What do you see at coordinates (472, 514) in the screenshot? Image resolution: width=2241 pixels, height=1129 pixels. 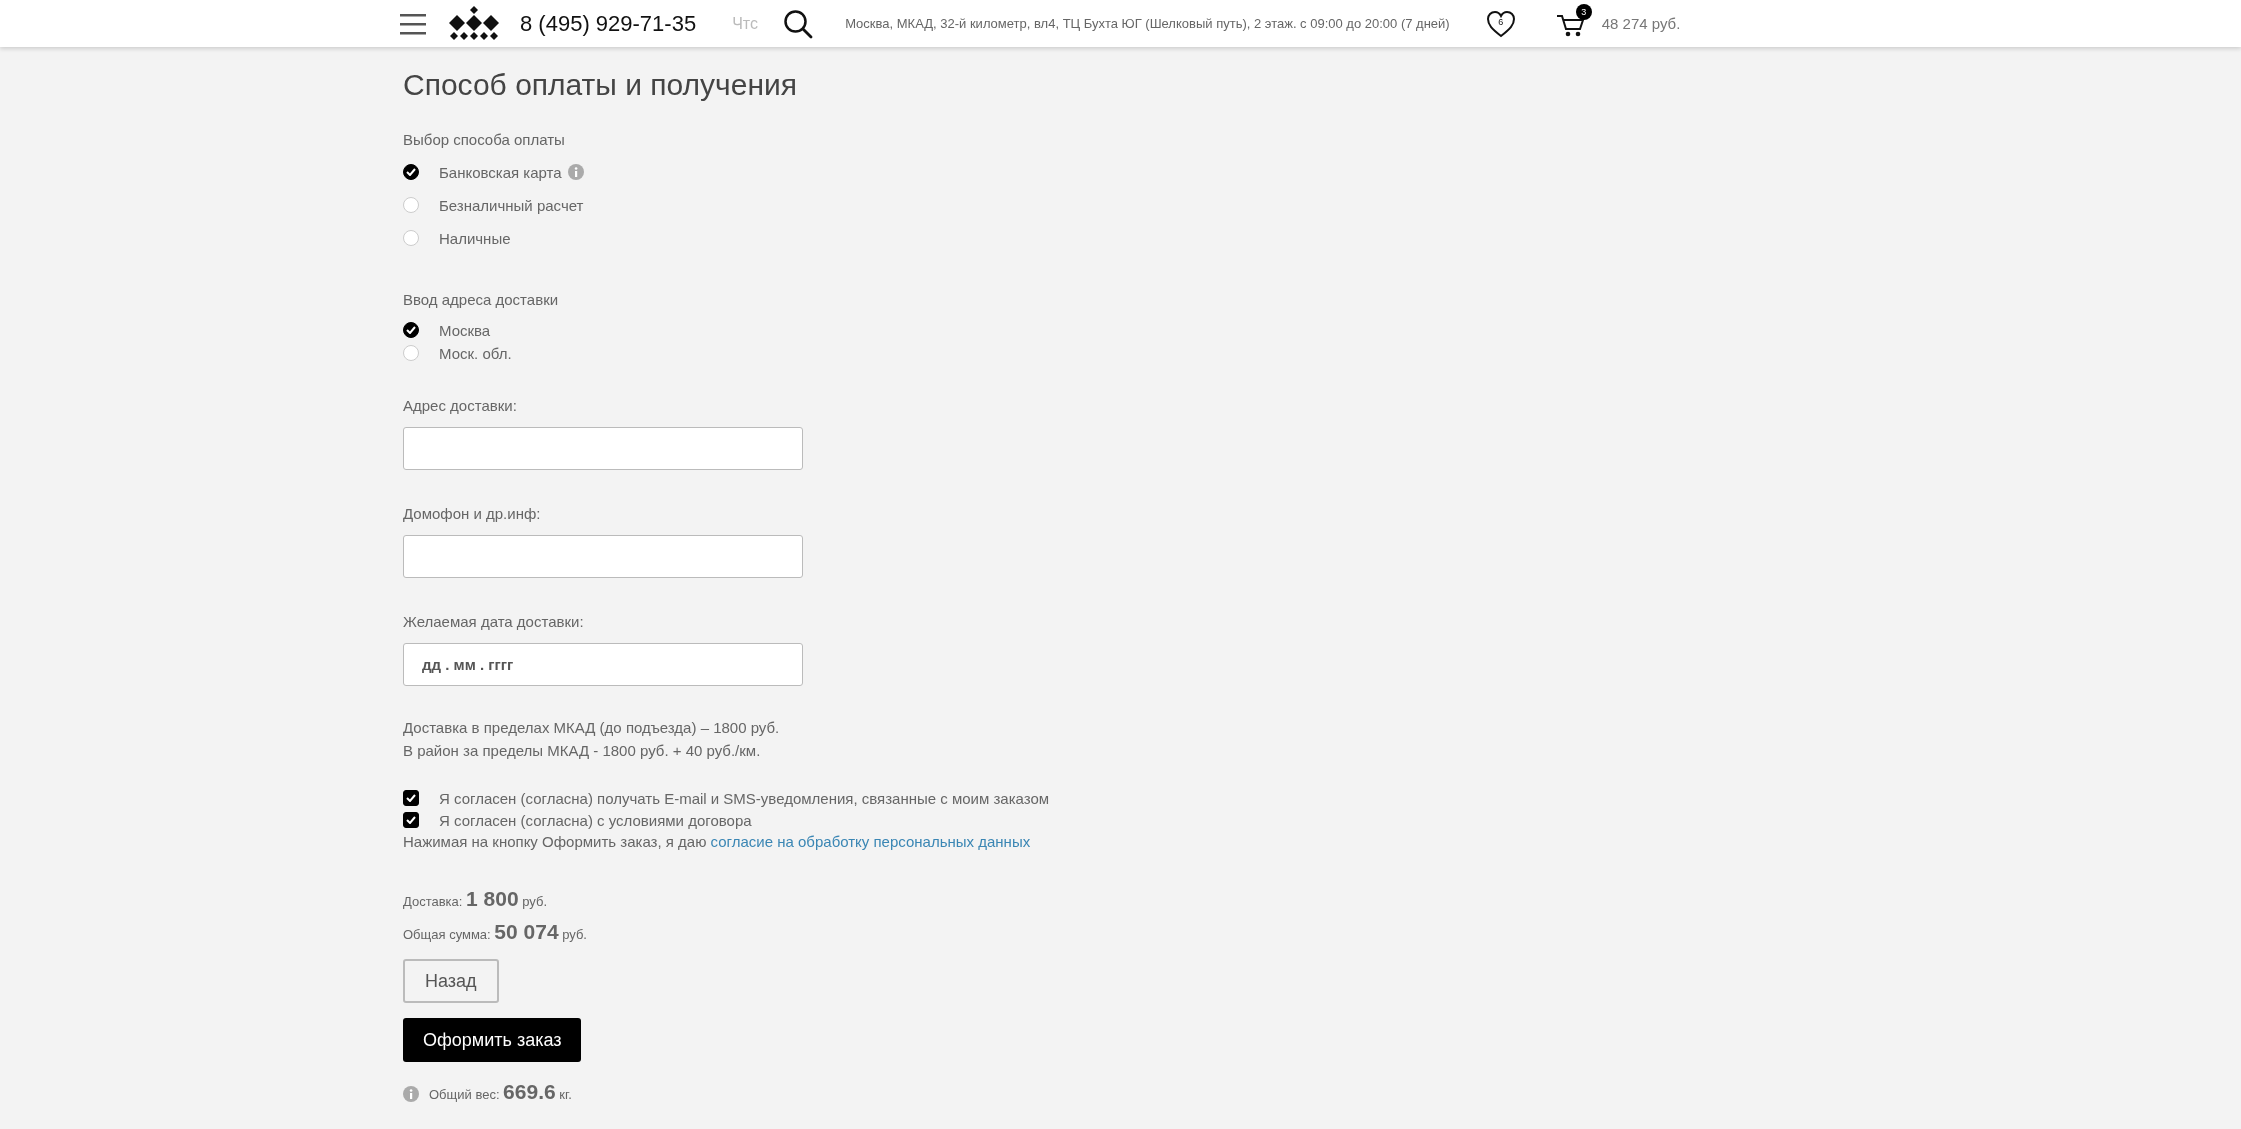 I see `field-label: Домофон и др.инф:` at bounding box center [472, 514].